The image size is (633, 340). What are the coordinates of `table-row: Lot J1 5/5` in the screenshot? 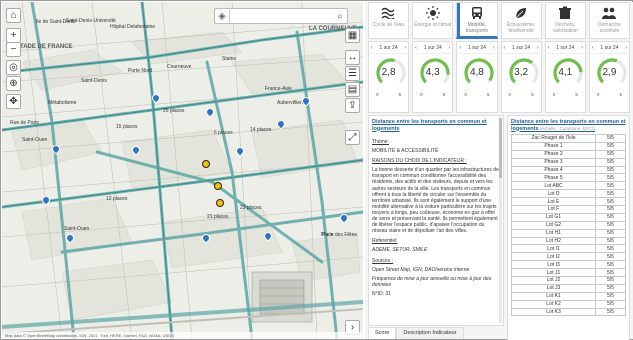 It's located at (568, 273).